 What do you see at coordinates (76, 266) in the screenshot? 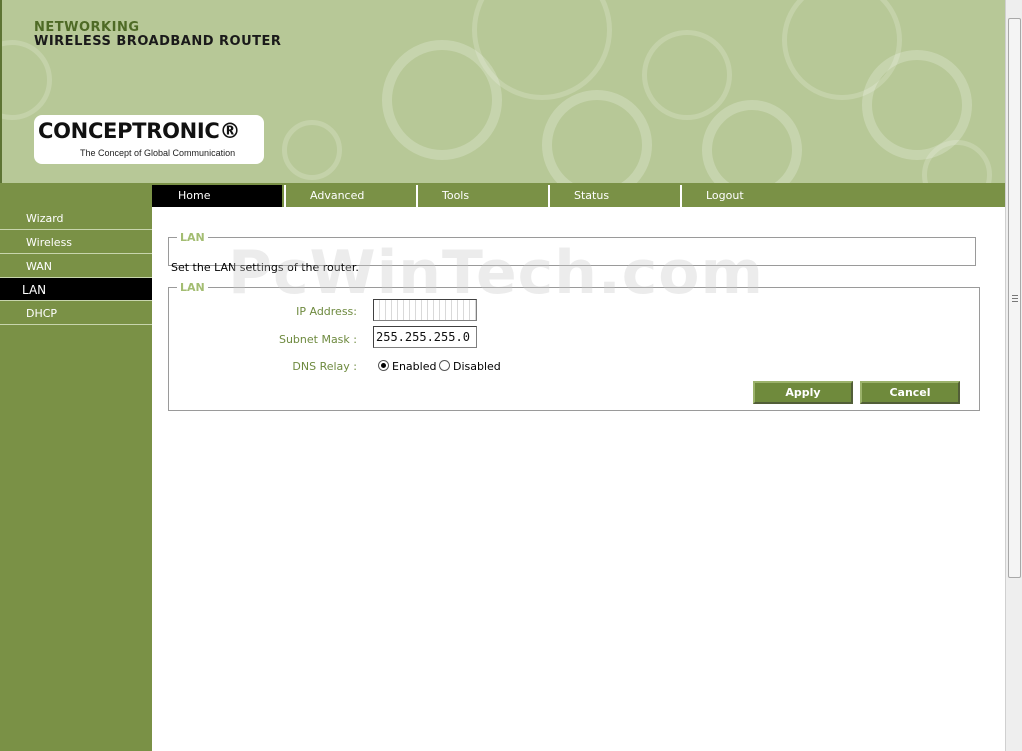
I see `sidebar-item-wan: WAN` at bounding box center [76, 266].